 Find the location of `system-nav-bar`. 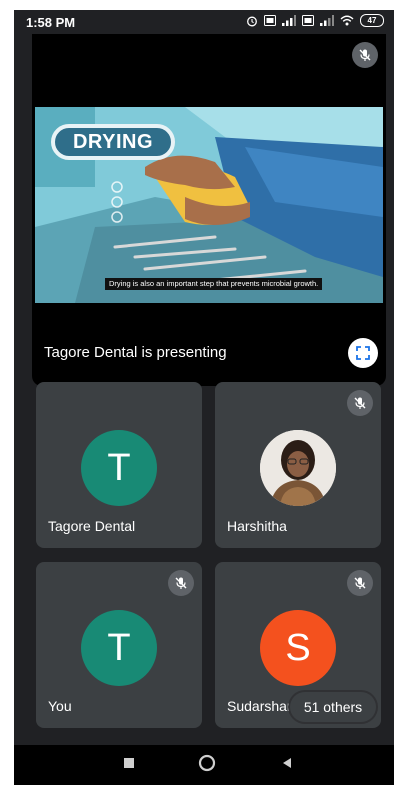

system-nav-bar is located at coordinates (204, 765).